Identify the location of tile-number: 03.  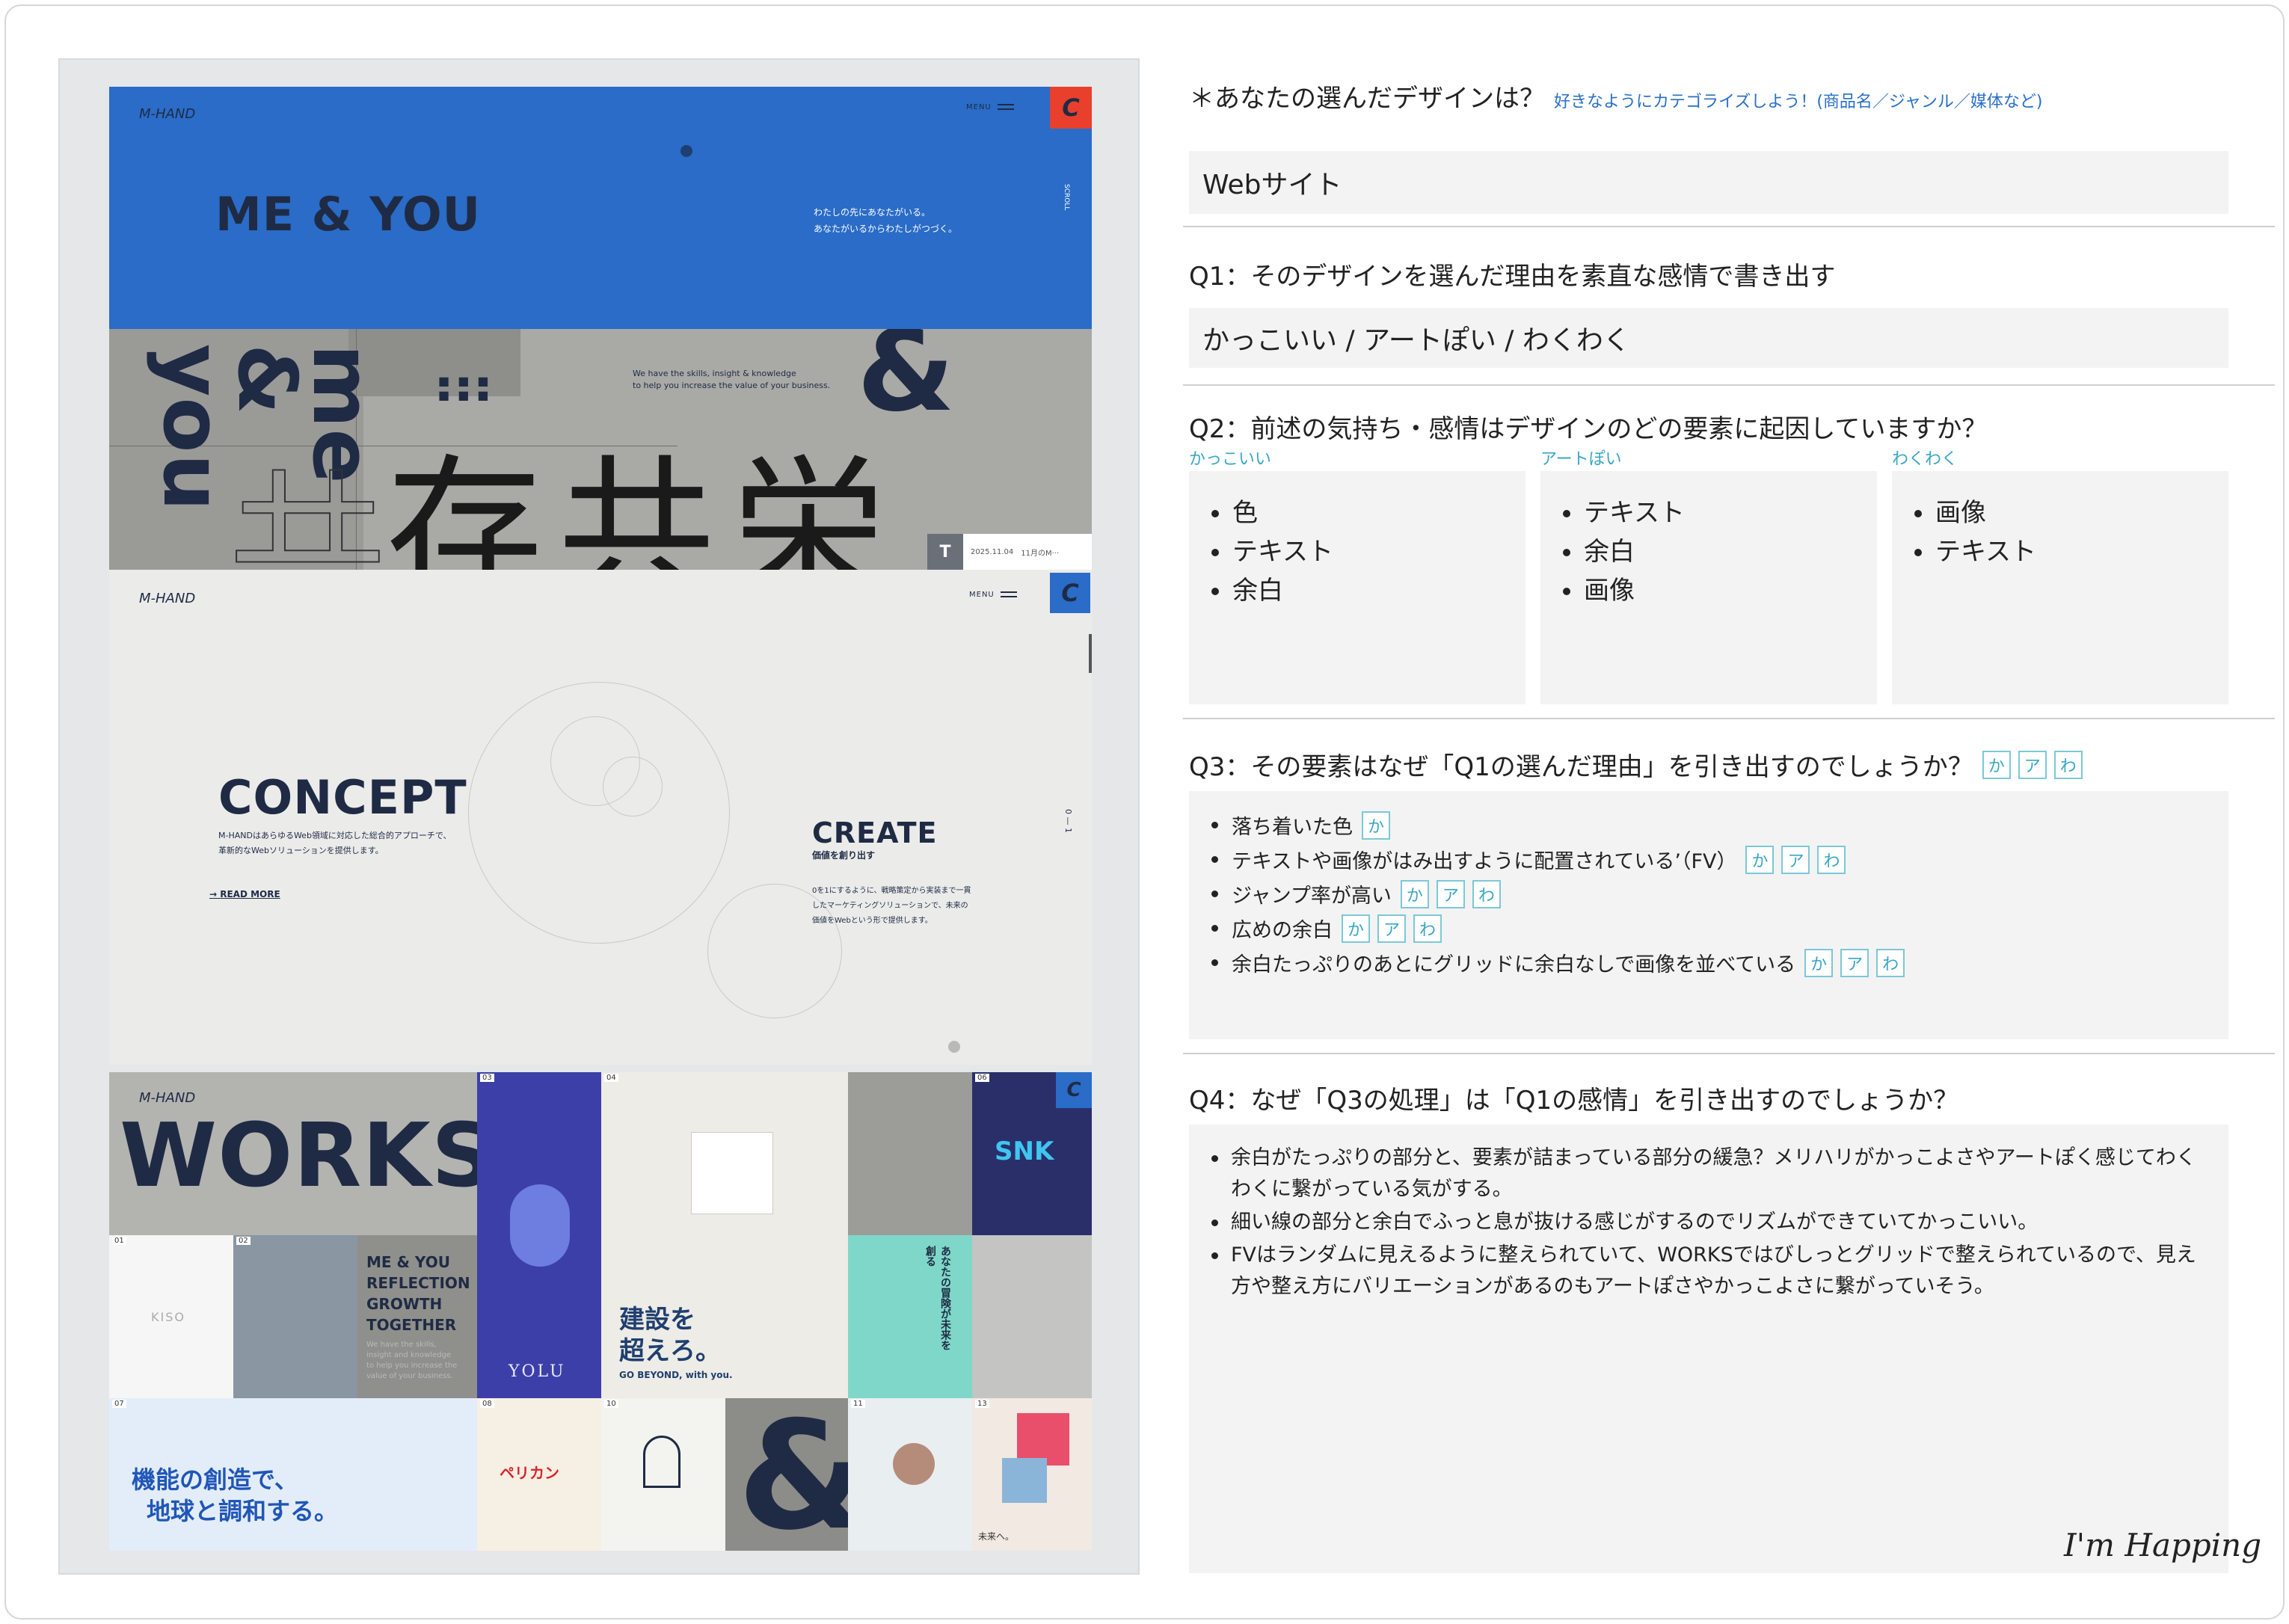
(487, 1078).